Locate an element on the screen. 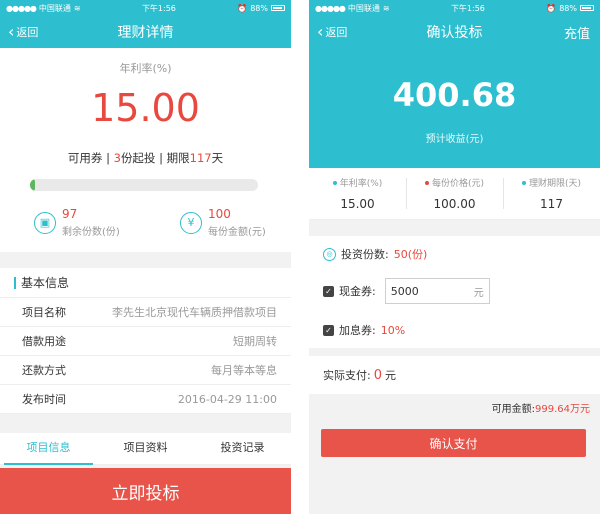 The image size is (600, 514). metric-label: 每份价格(元) is located at coordinates (458, 184).